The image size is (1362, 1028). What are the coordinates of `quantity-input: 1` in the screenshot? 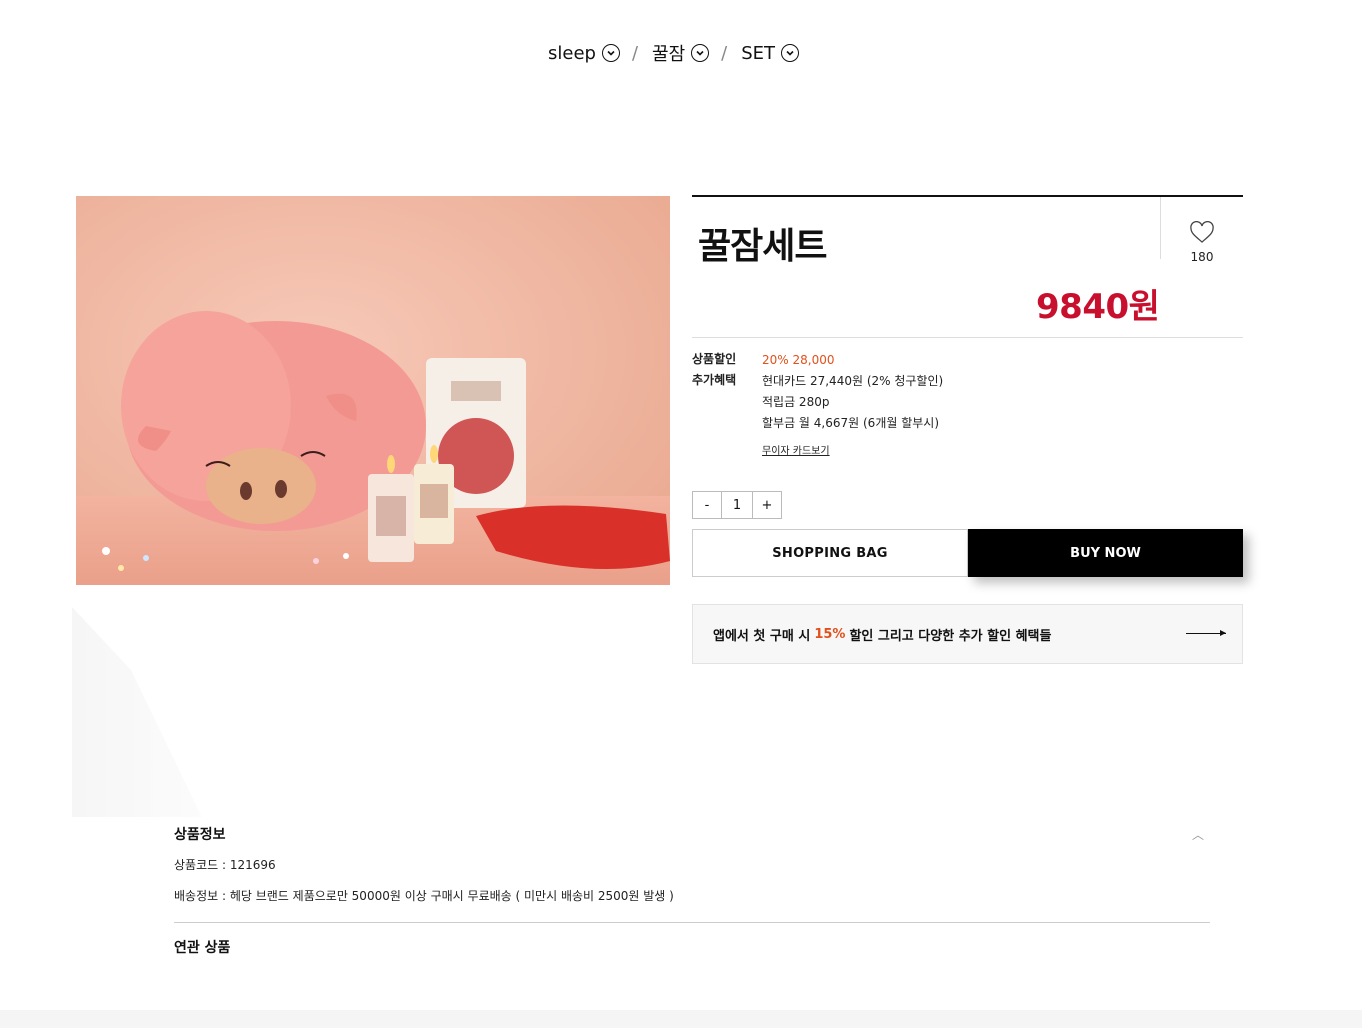 It's located at (737, 505).